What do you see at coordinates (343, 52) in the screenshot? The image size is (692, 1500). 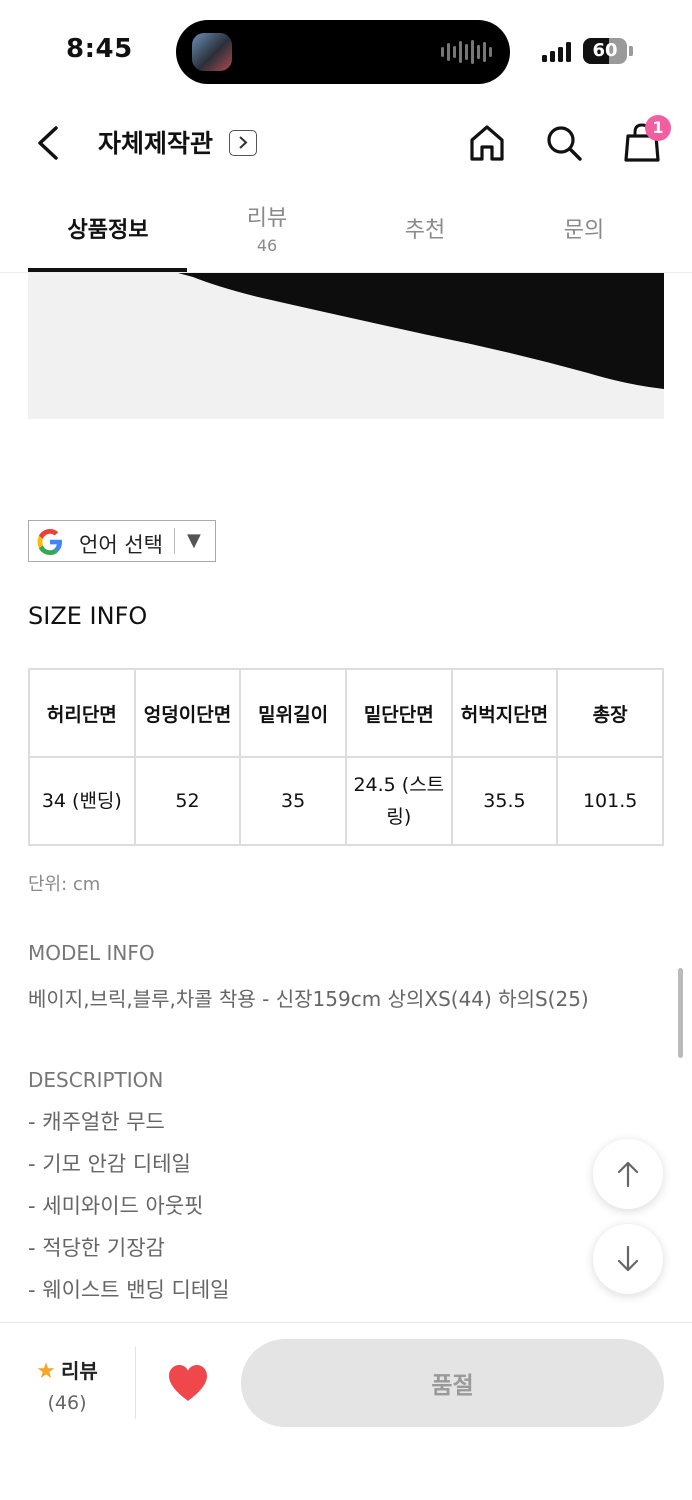 I see `dynamic-island` at bounding box center [343, 52].